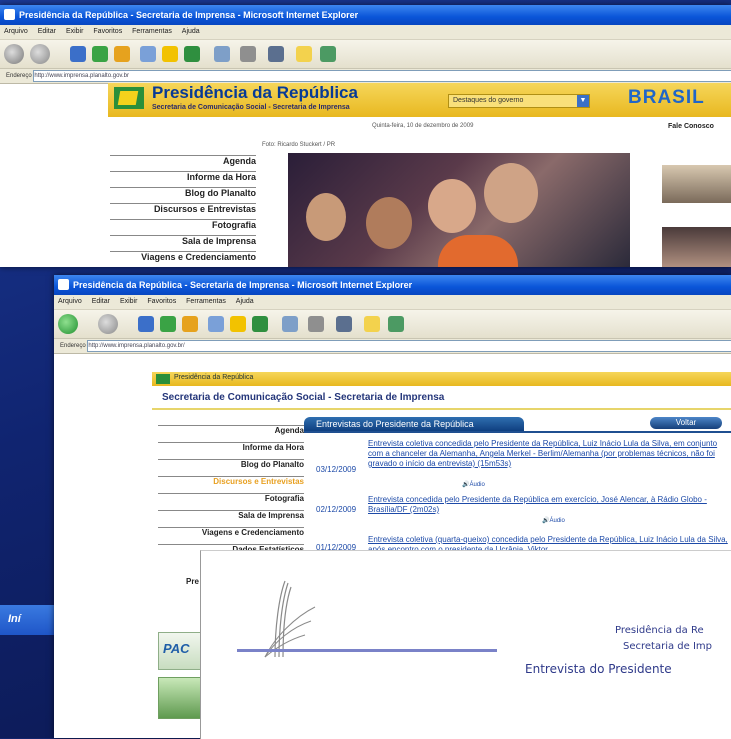 Image resolution: width=731 pixels, height=739 pixels. What do you see at coordinates (519, 101) in the screenshot?
I see `highlights-select: Destaques do governo ▼` at bounding box center [519, 101].